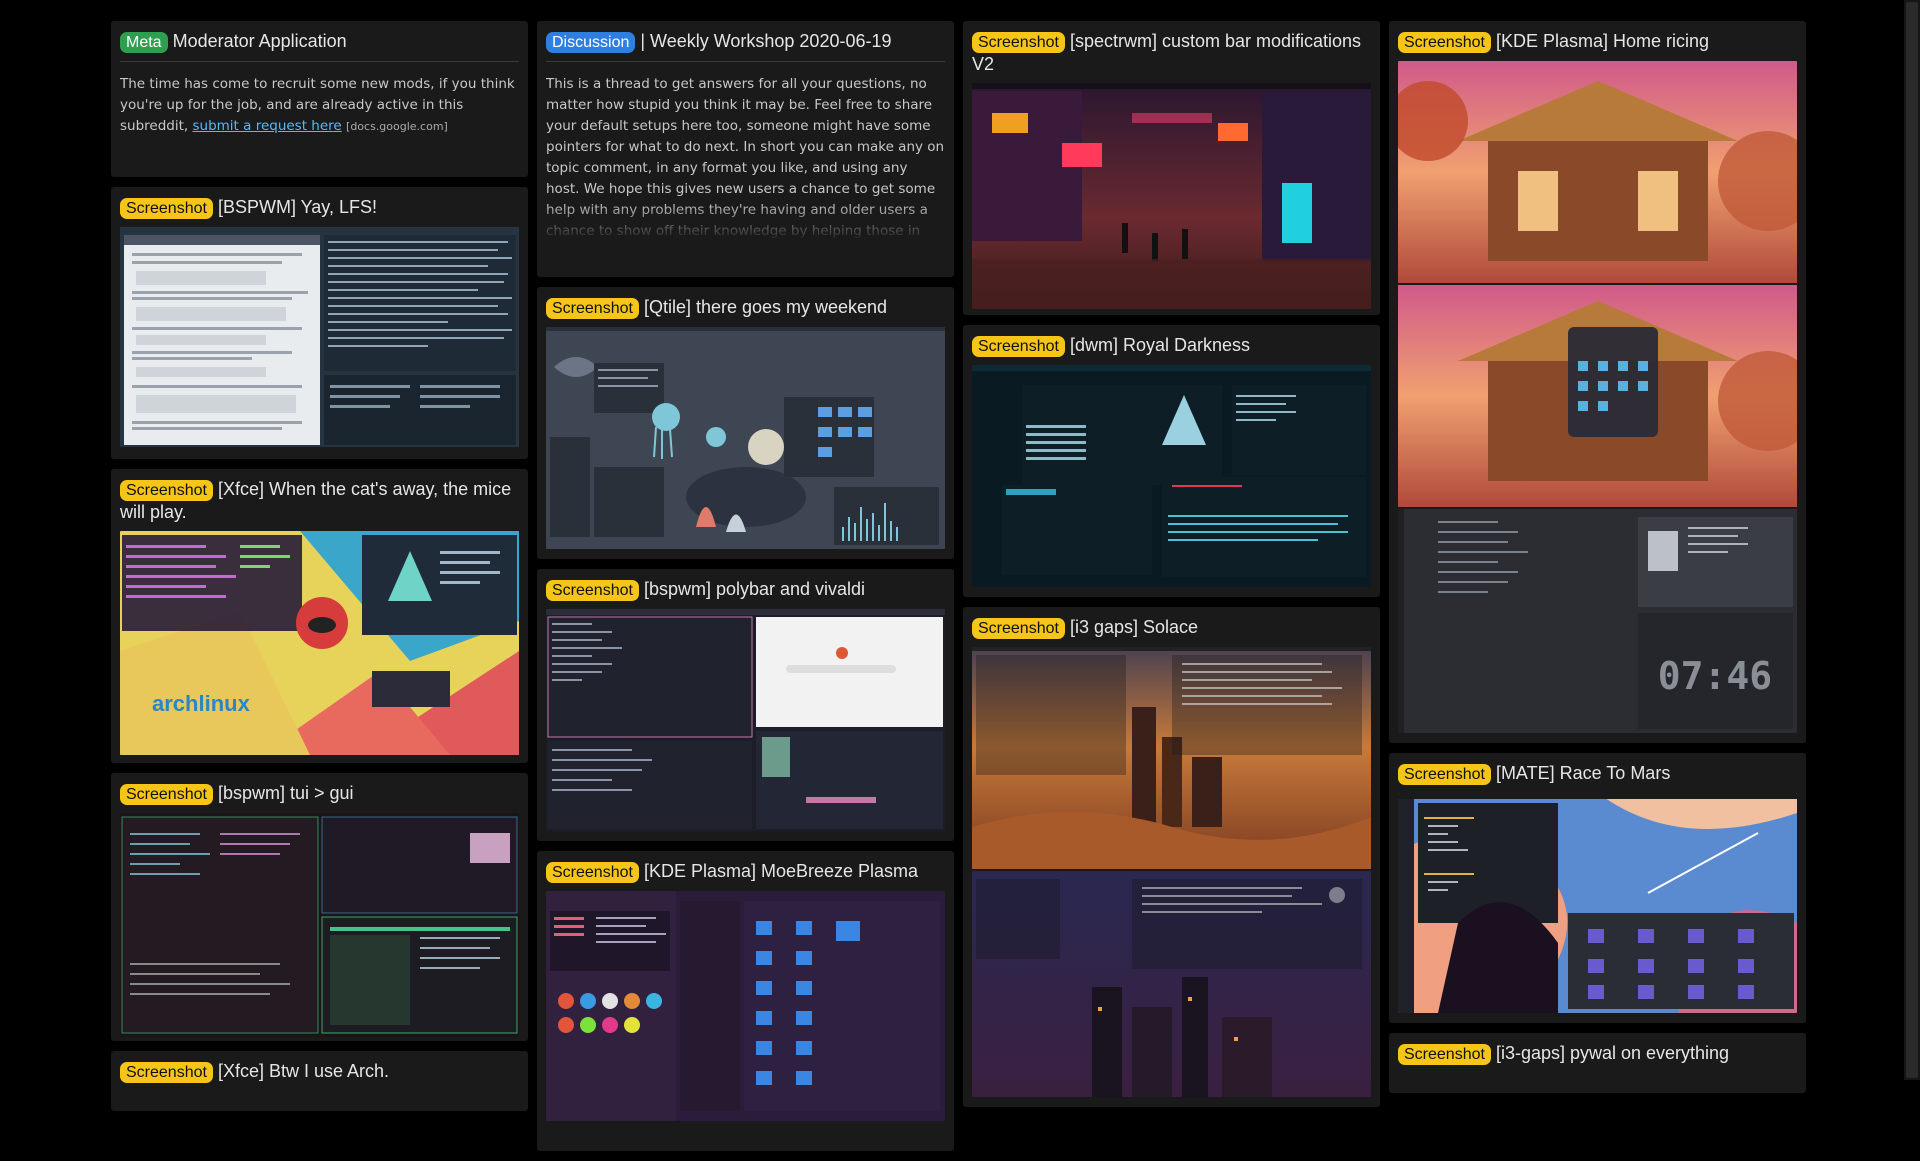 This screenshot has width=1920, height=1161. I want to click on post-title: Screenshot [MATE] Race To Mars, so click(1597, 773).